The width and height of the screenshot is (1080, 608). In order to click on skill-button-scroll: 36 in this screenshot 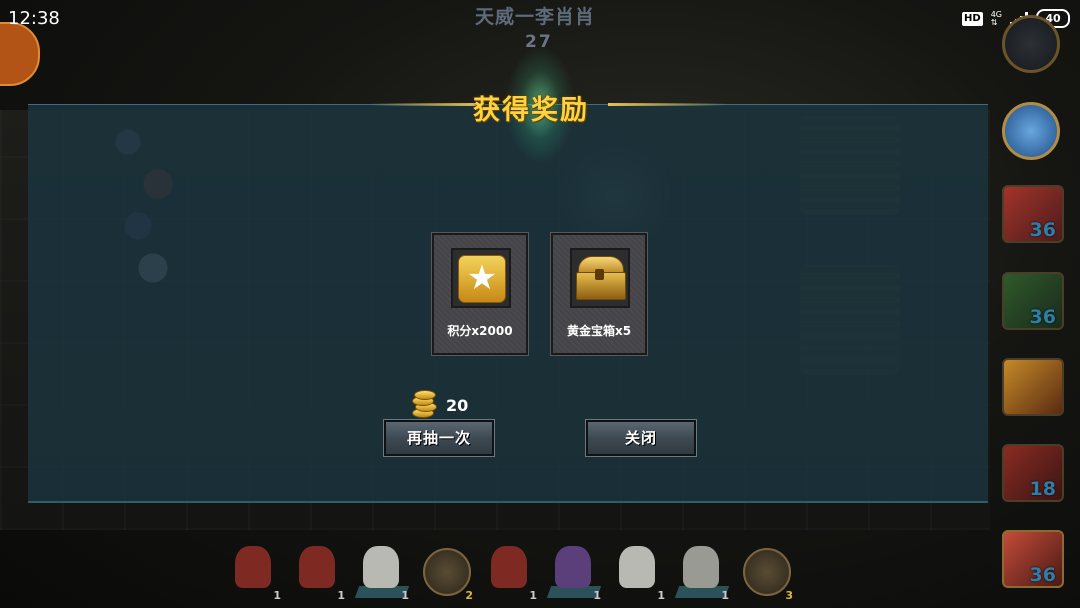, I will do `click(1033, 559)`.